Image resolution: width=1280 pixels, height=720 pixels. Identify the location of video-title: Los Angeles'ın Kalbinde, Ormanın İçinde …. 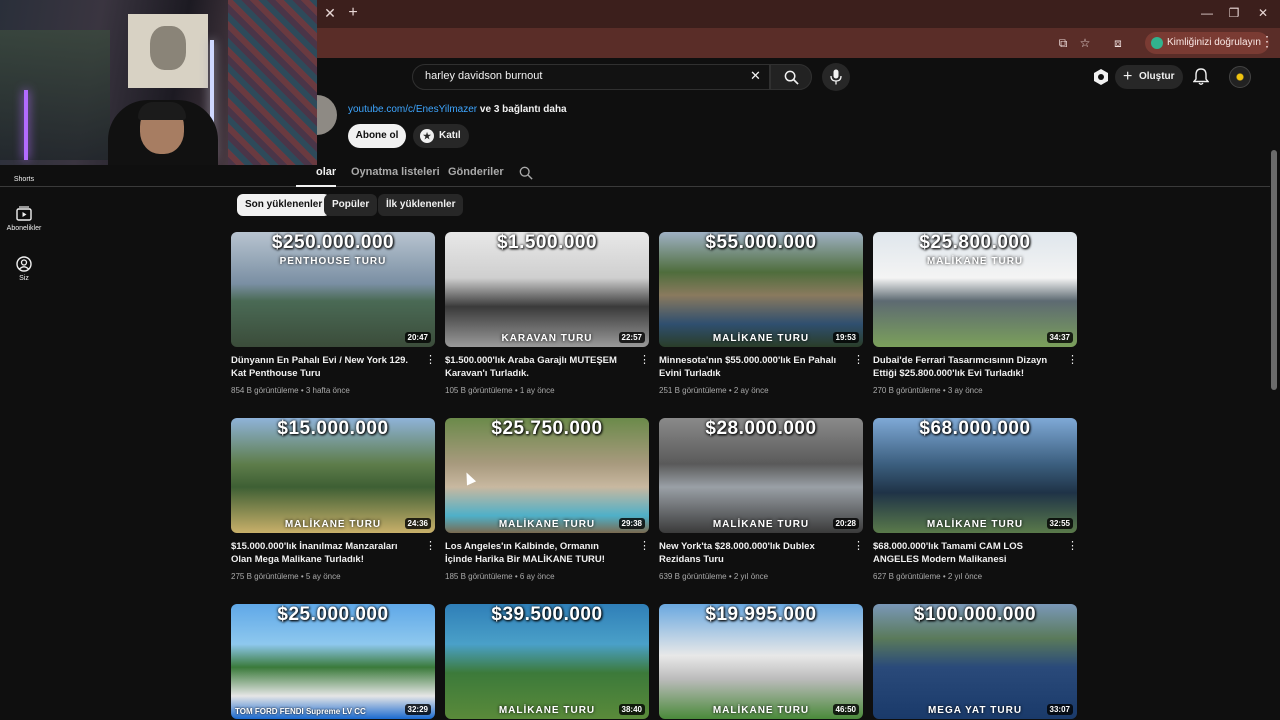
(537, 553).